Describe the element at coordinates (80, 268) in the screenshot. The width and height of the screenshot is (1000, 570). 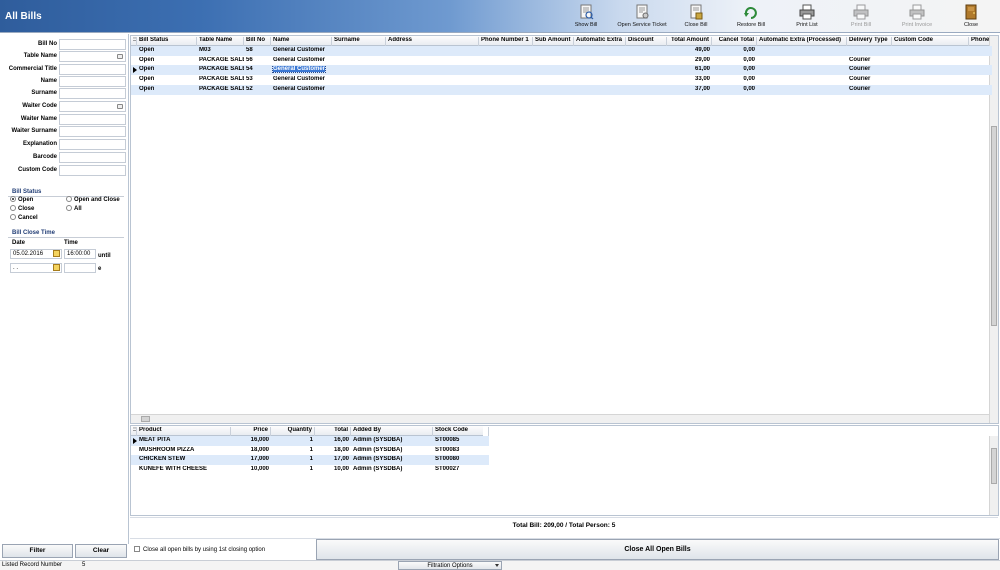
I see `to-time-input` at that location.